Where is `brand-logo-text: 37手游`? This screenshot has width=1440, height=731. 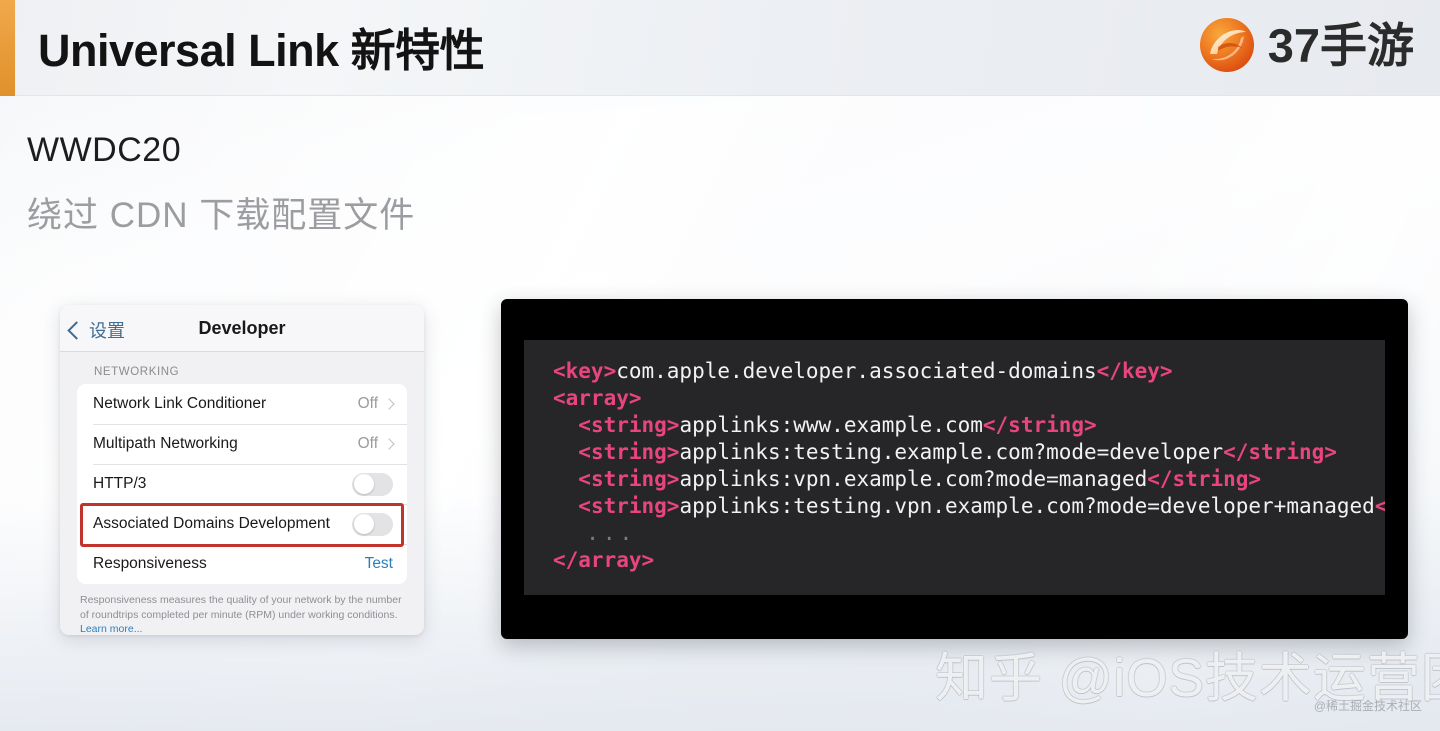
brand-logo-text: 37手游 is located at coordinates (1340, 45).